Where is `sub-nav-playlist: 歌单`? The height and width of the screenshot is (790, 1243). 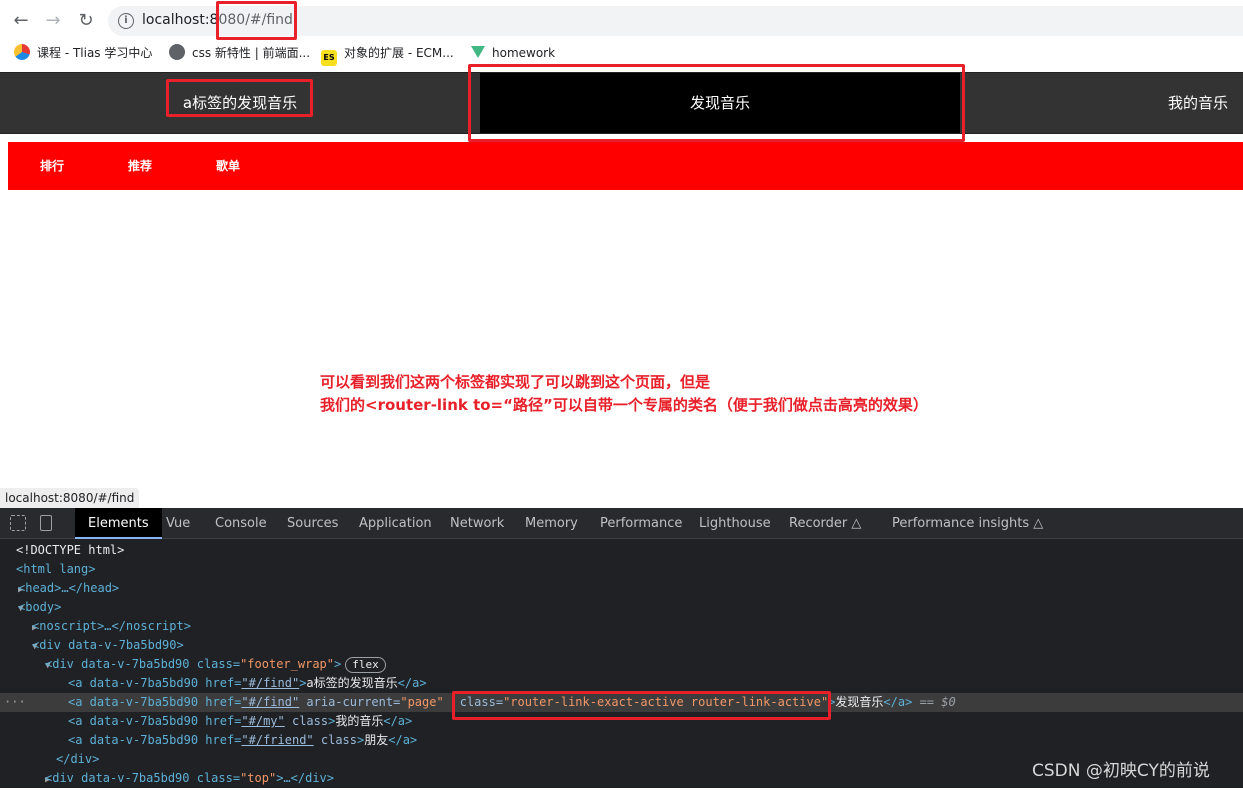
sub-nav-playlist: 歌单 is located at coordinates (228, 166).